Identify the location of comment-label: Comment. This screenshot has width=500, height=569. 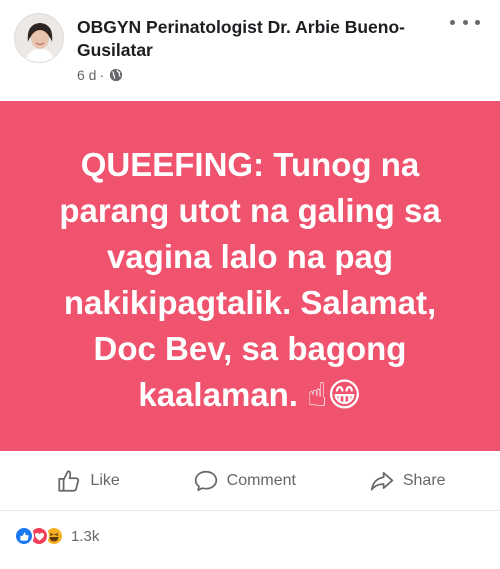
(261, 480).